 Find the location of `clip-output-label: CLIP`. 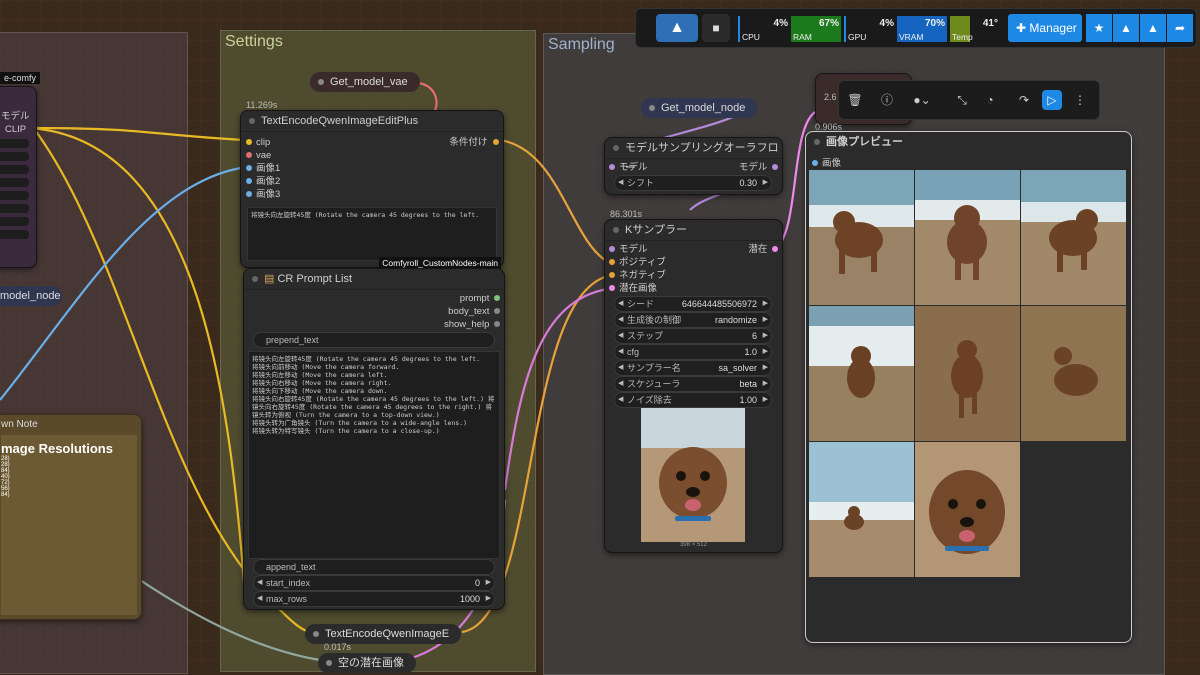

clip-output-label: CLIP is located at coordinates (16, 129).